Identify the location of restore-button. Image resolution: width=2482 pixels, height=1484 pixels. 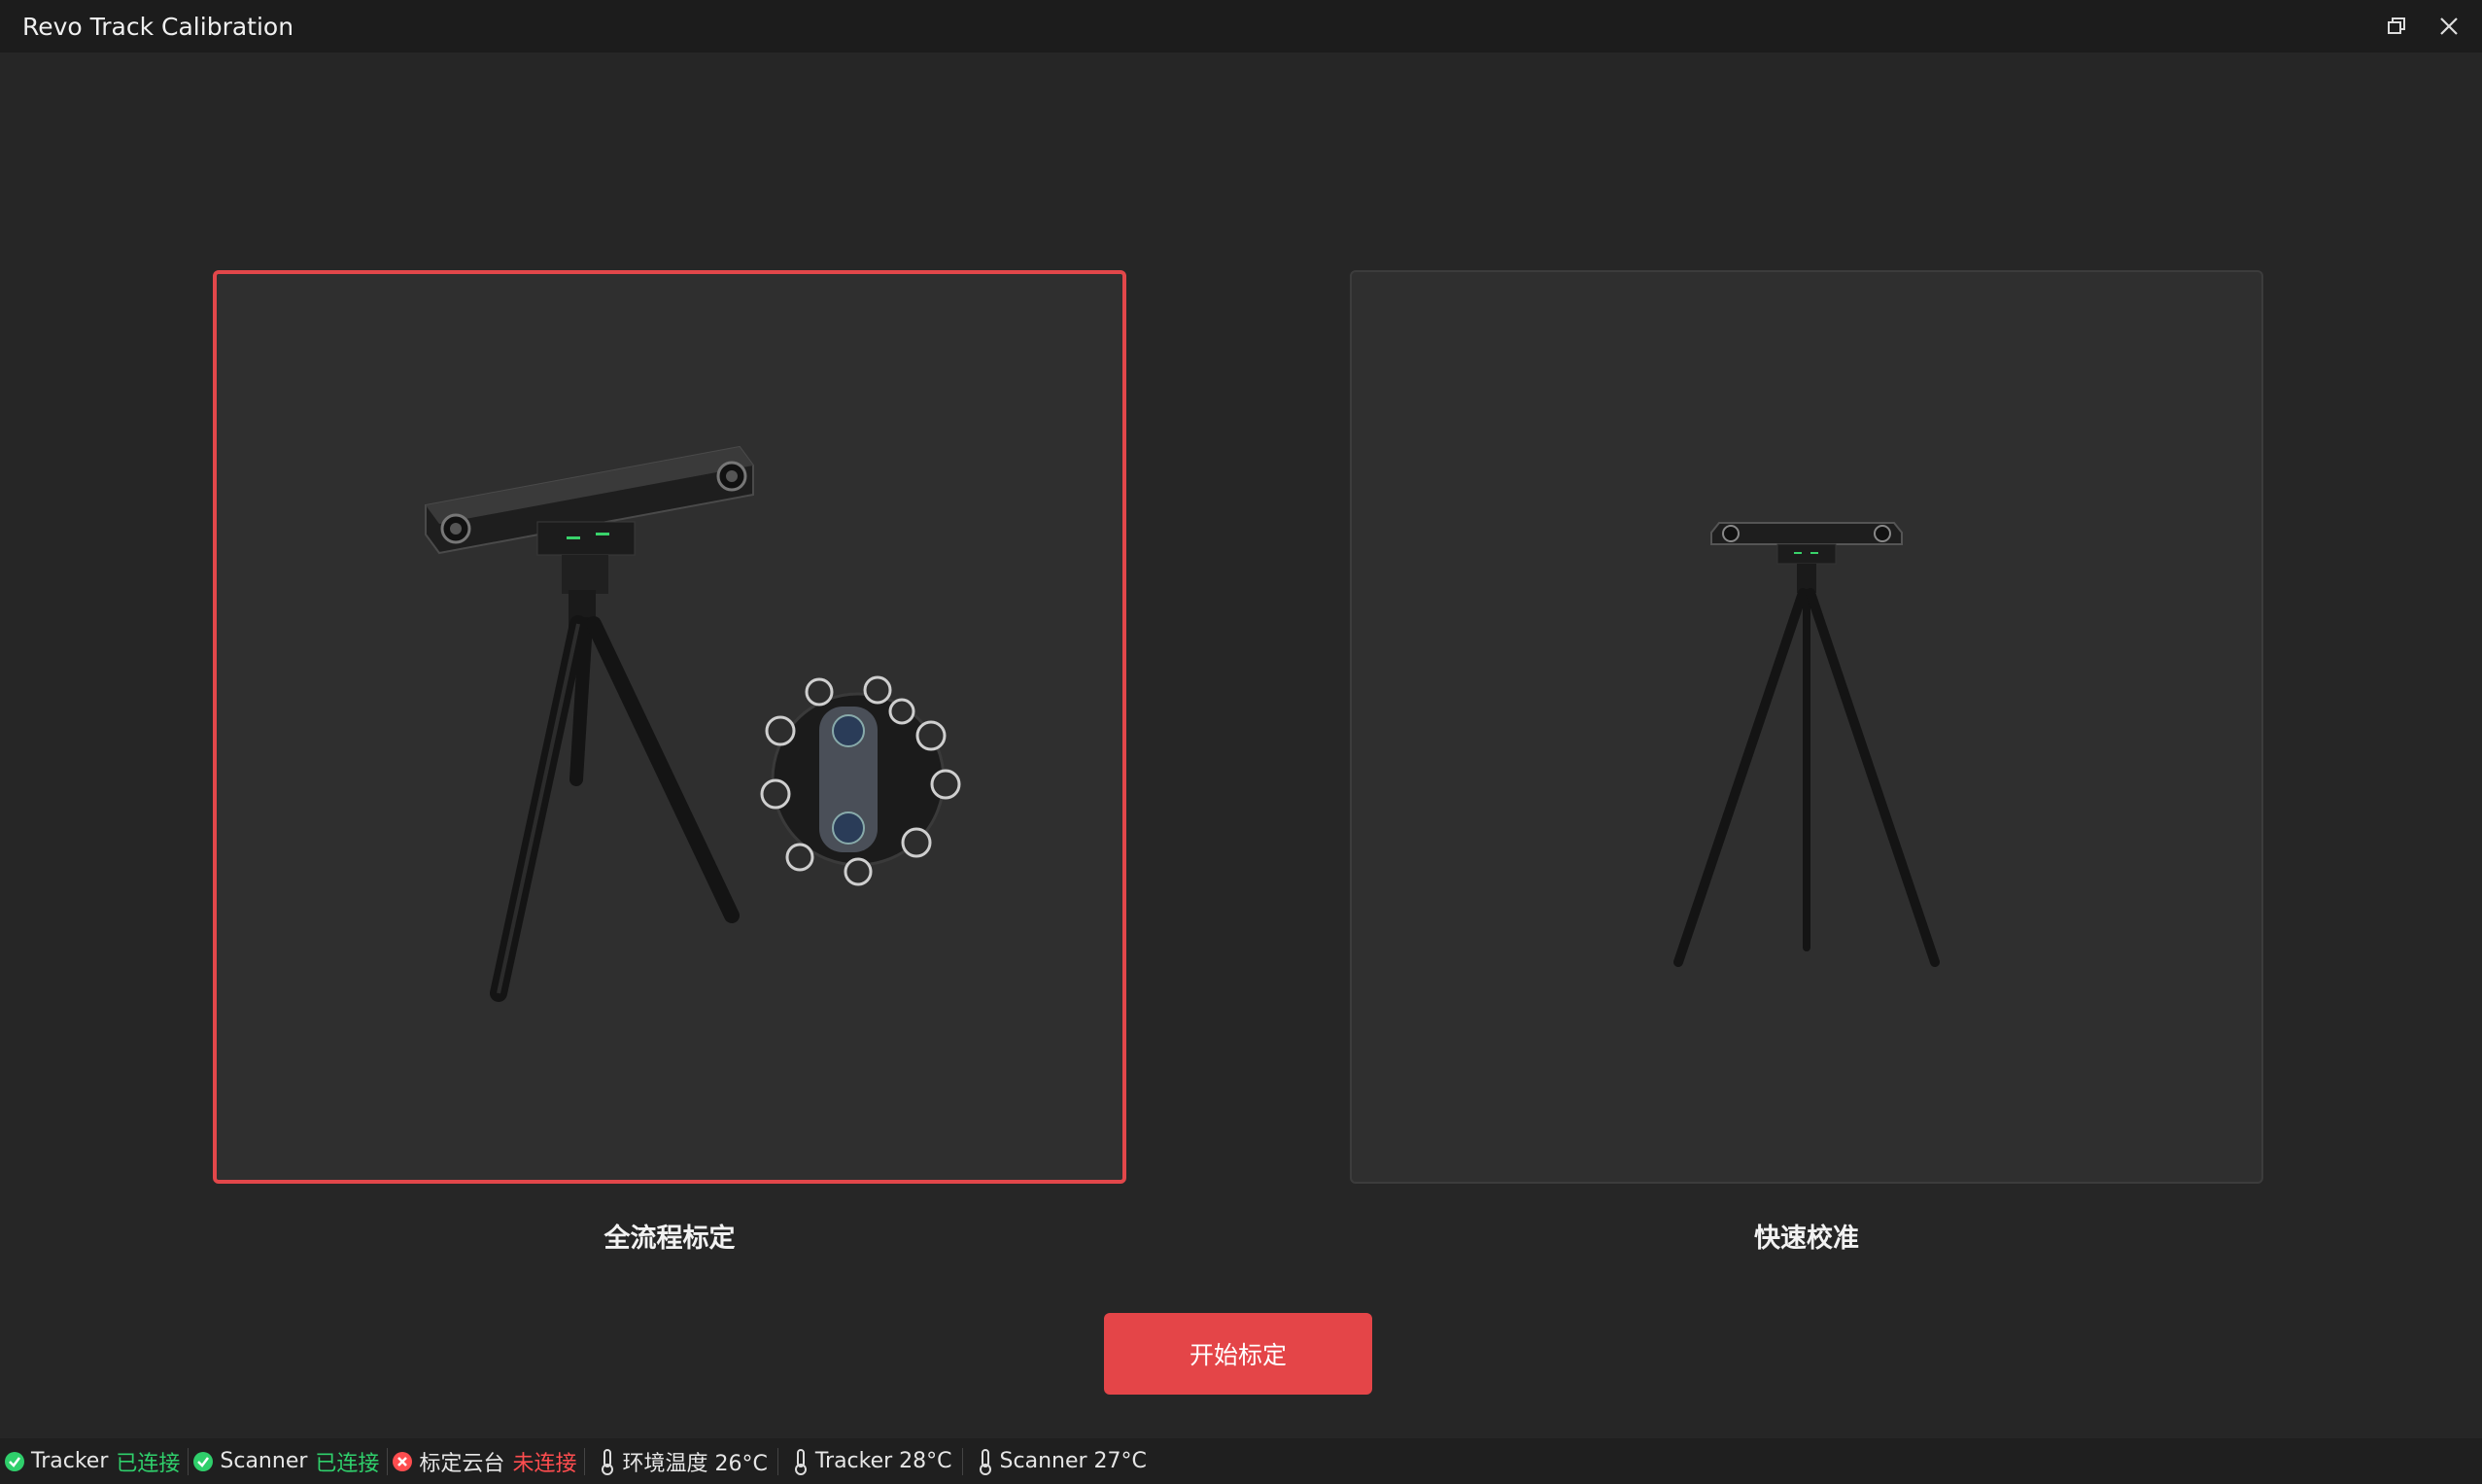
(2396, 26).